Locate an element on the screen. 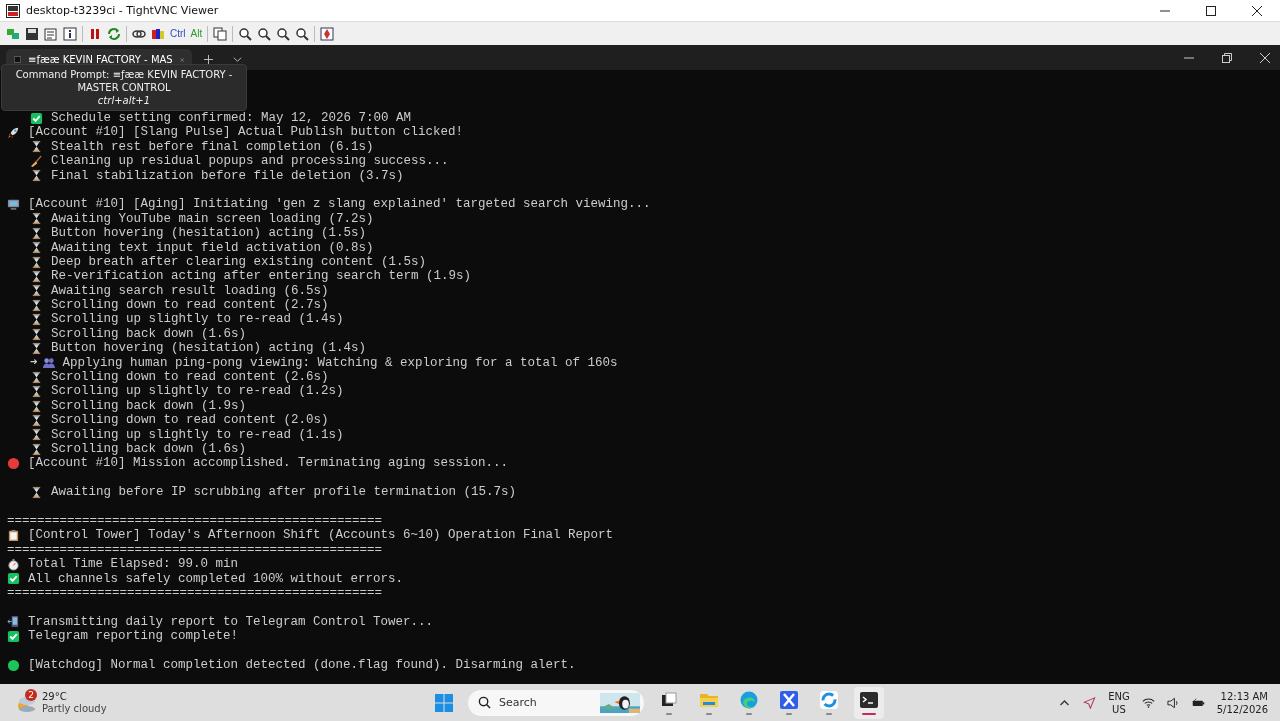  phone-icon is located at coordinates (13, 622).